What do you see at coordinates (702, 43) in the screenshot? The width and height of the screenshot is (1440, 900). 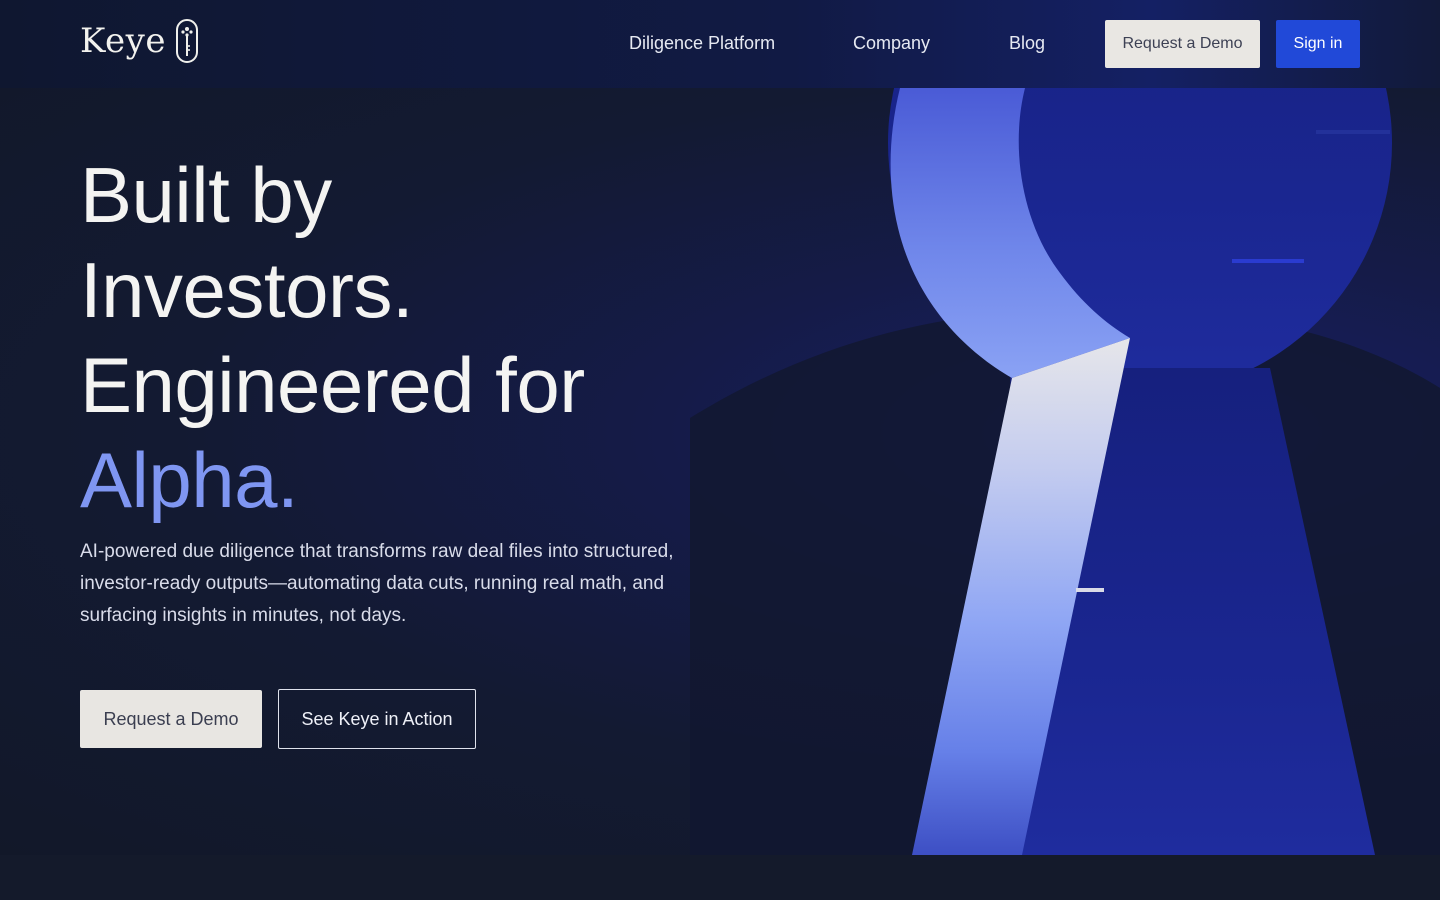 I see `nav-diligence-platform: Diligence Platform` at bounding box center [702, 43].